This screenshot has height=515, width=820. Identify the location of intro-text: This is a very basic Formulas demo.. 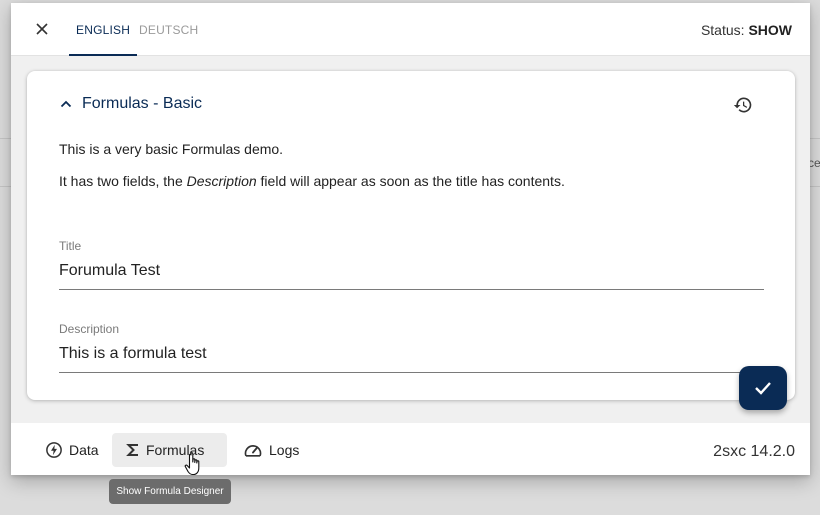
(171, 149).